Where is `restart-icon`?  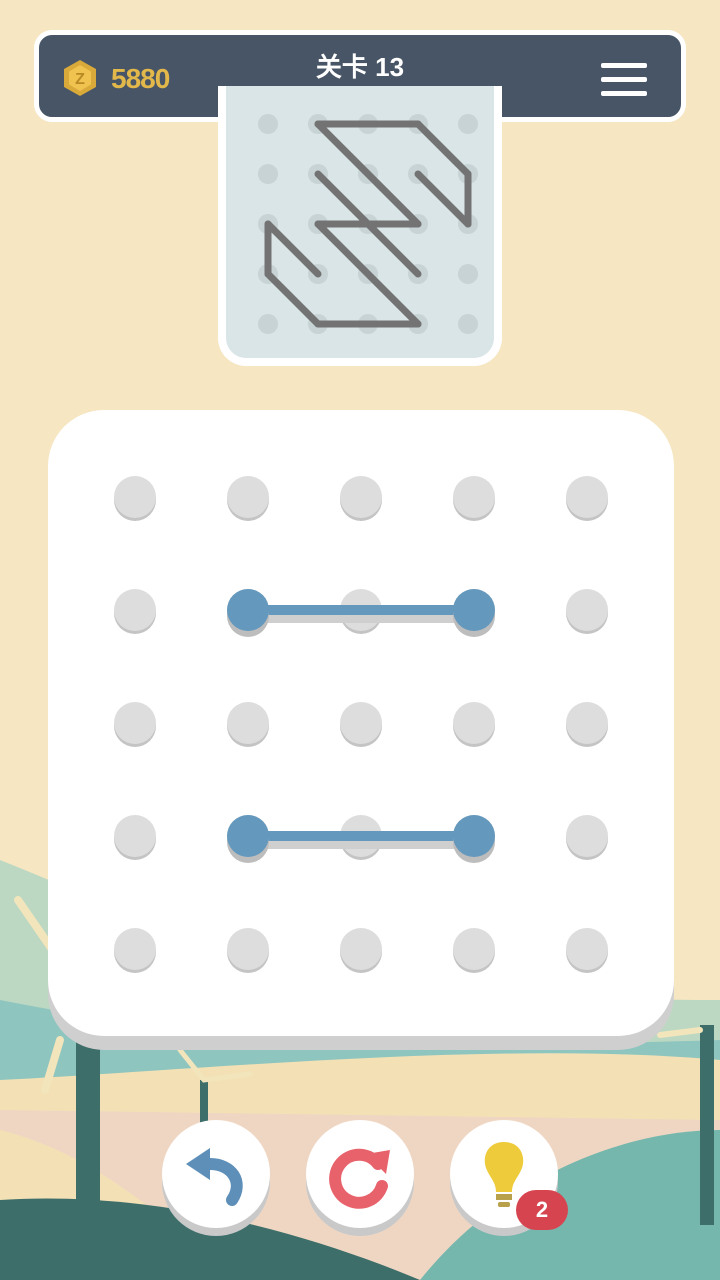 restart-icon is located at coordinates (359, 1178).